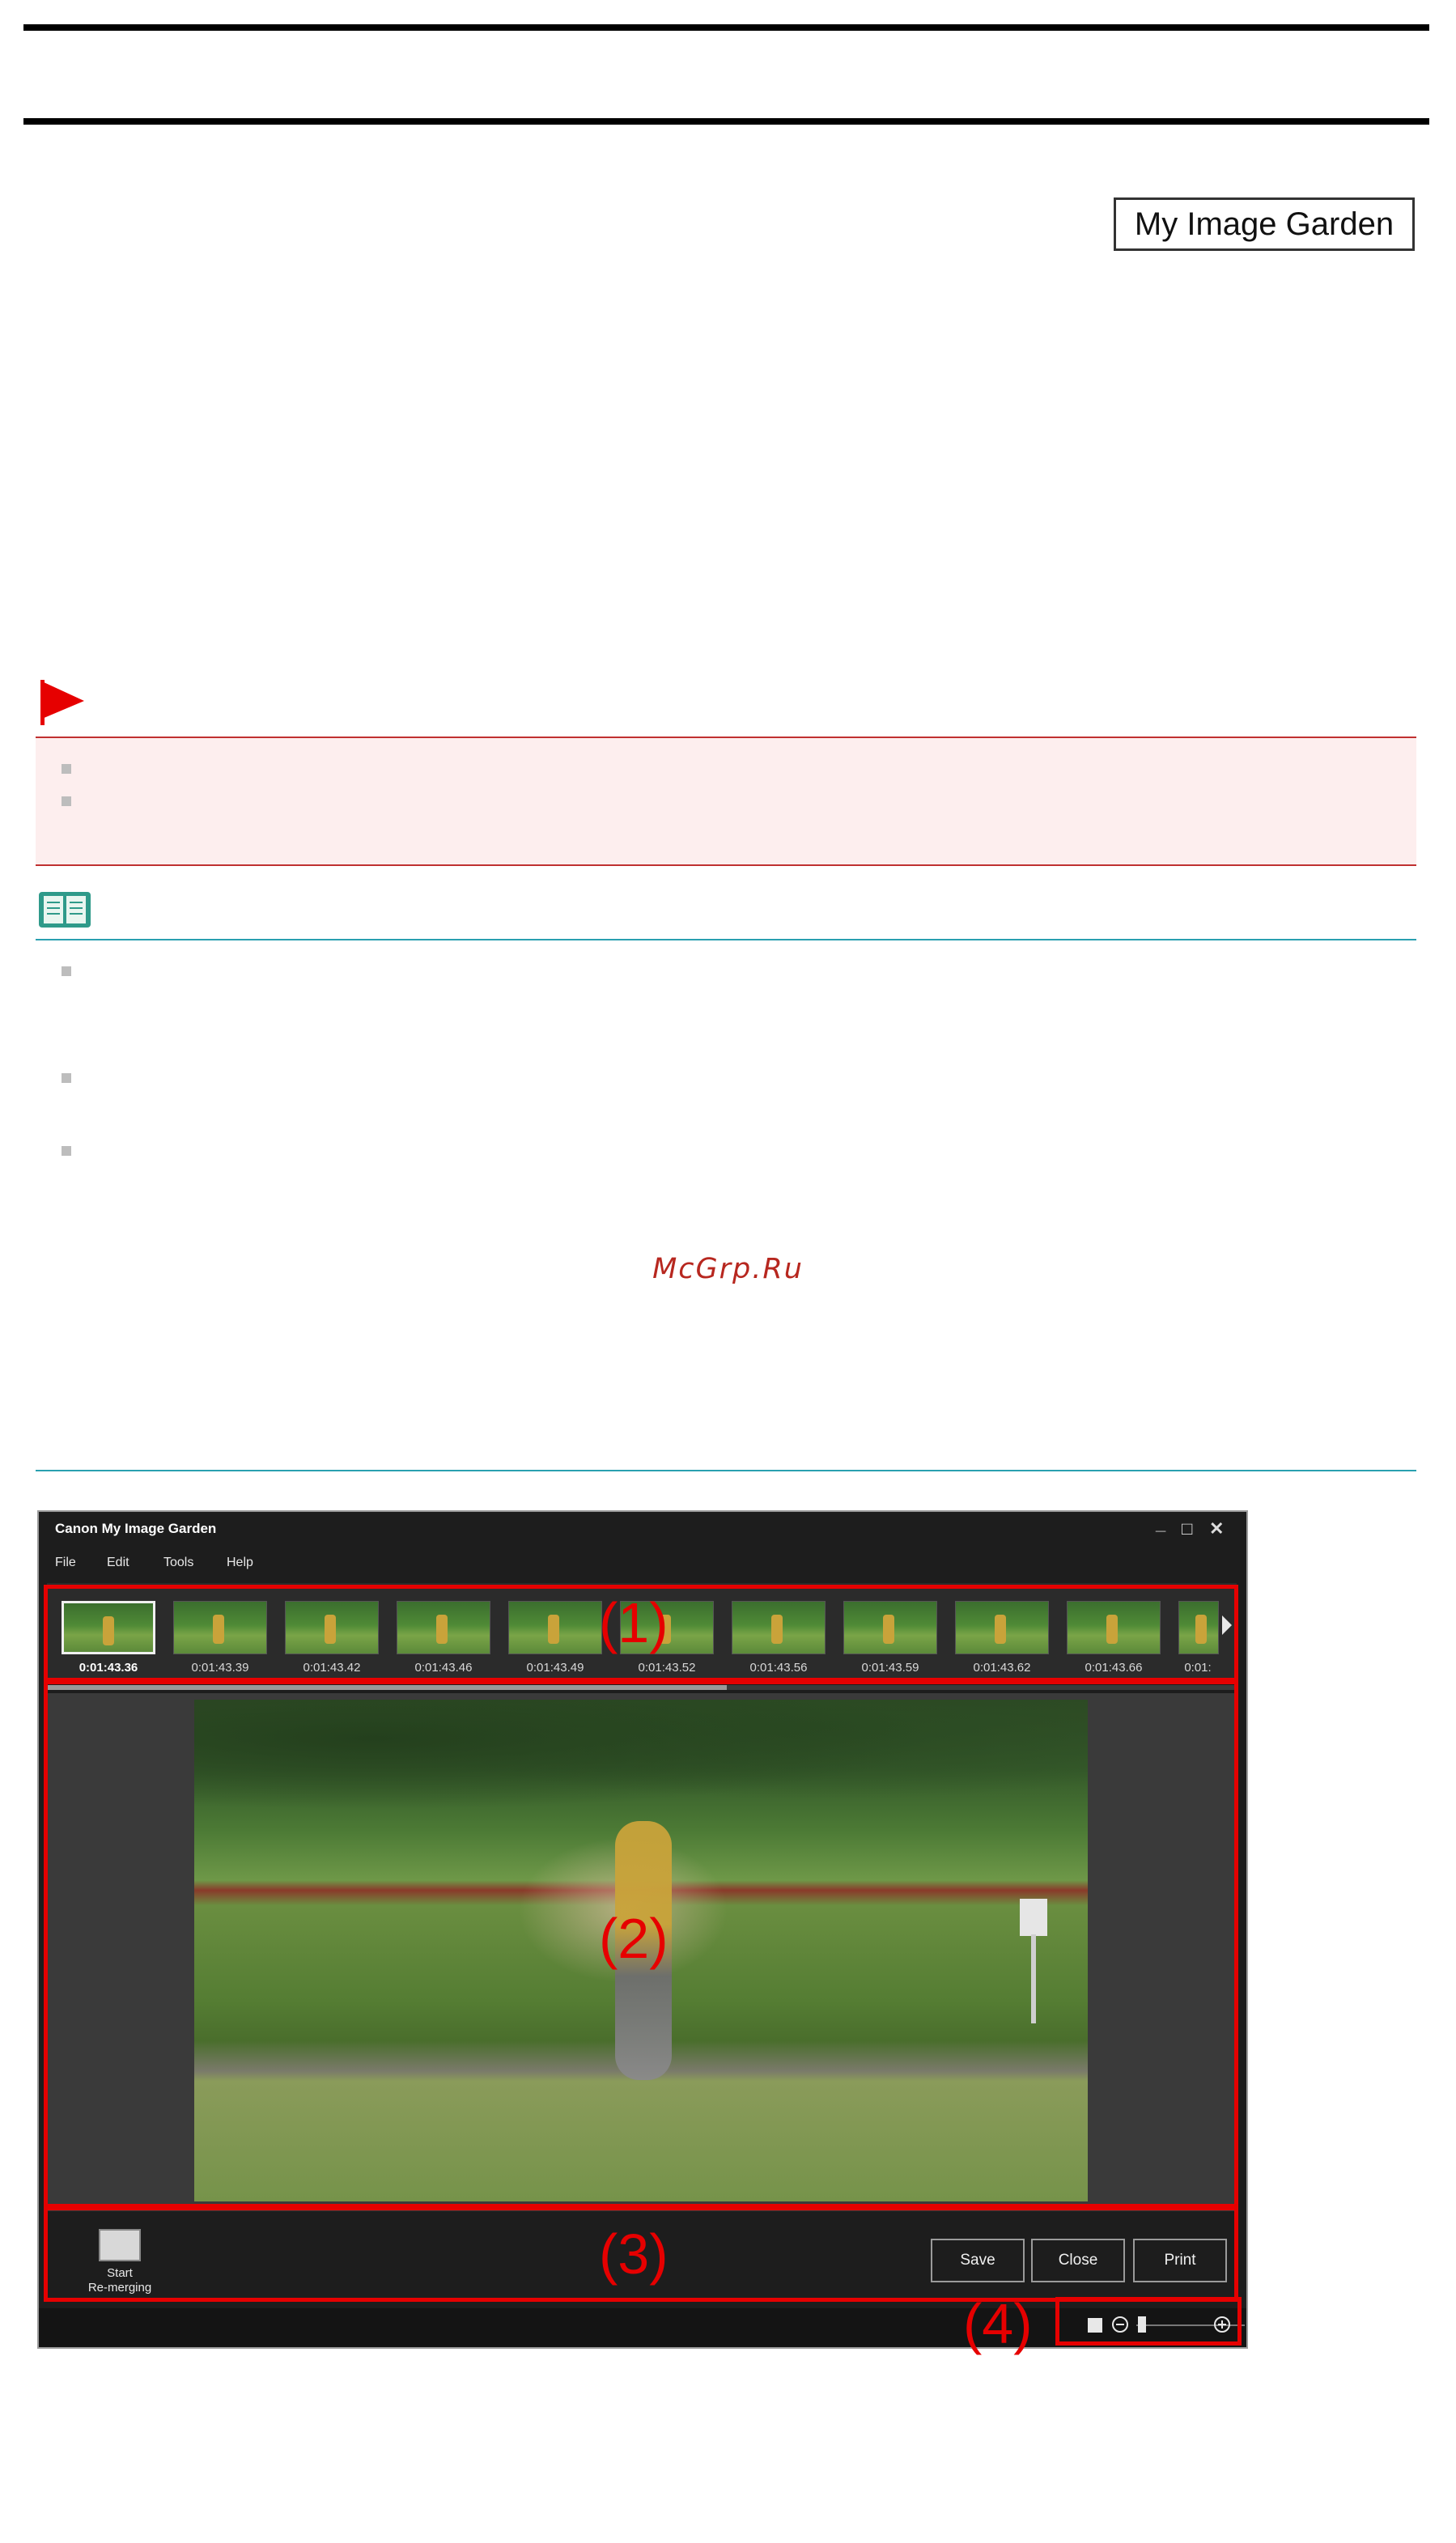 The width and height of the screenshot is (1456, 2543). What do you see at coordinates (178, 1563) in the screenshot?
I see `menu-tools: Tools` at bounding box center [178, 1563].